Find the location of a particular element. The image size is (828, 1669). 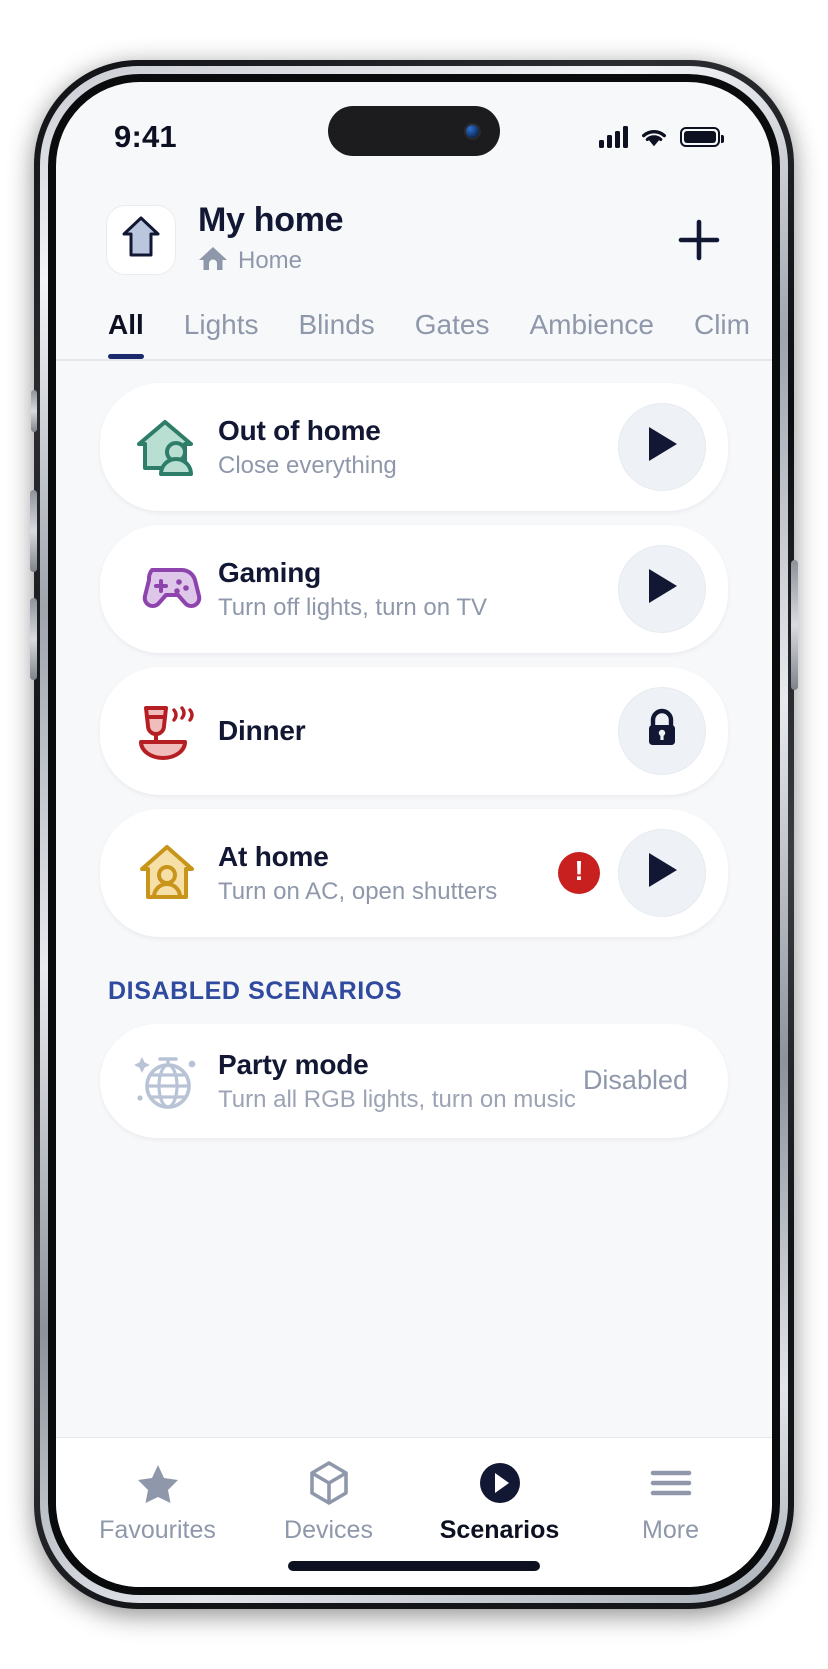

tab-lights: Lights is located at coordinates (221, 334).